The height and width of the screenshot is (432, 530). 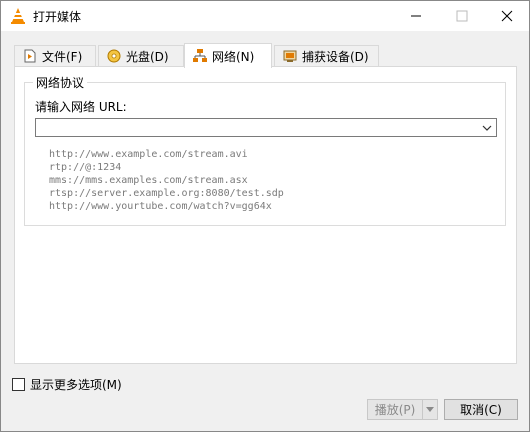 I want to click on play-split-button: 播放(P), so click(x=402, y=409).